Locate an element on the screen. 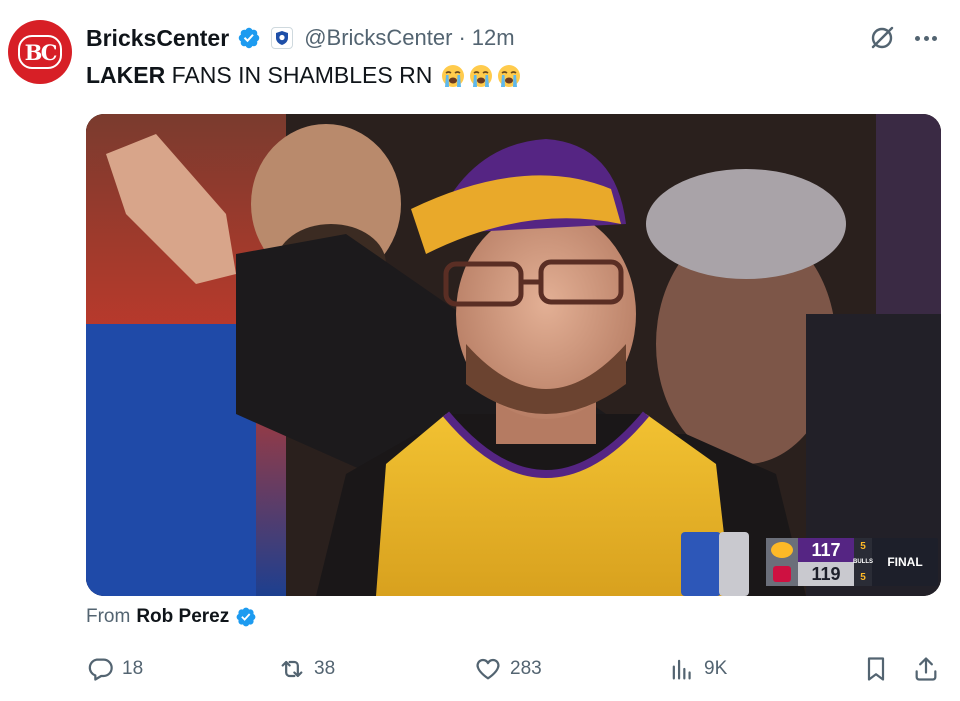 Image resolution: width=960 pixels, height=701 pixels. author-handle: @BricksCenter is located at coordinates (378, 38).